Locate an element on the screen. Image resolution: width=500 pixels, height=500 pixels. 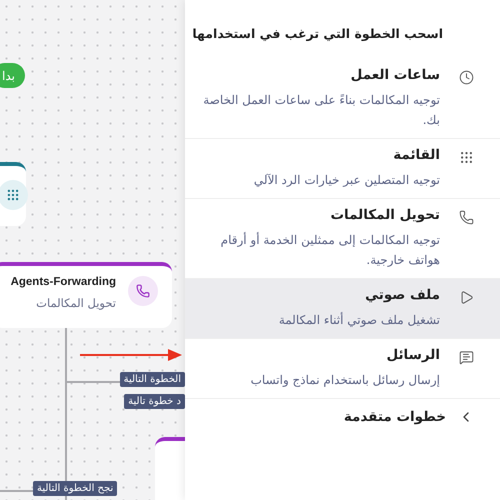
step-description: توجيه المكالمات إلى ممثلين الخدمة أو أرقام هواتف خارجية. is located at coordinates (330, 250).